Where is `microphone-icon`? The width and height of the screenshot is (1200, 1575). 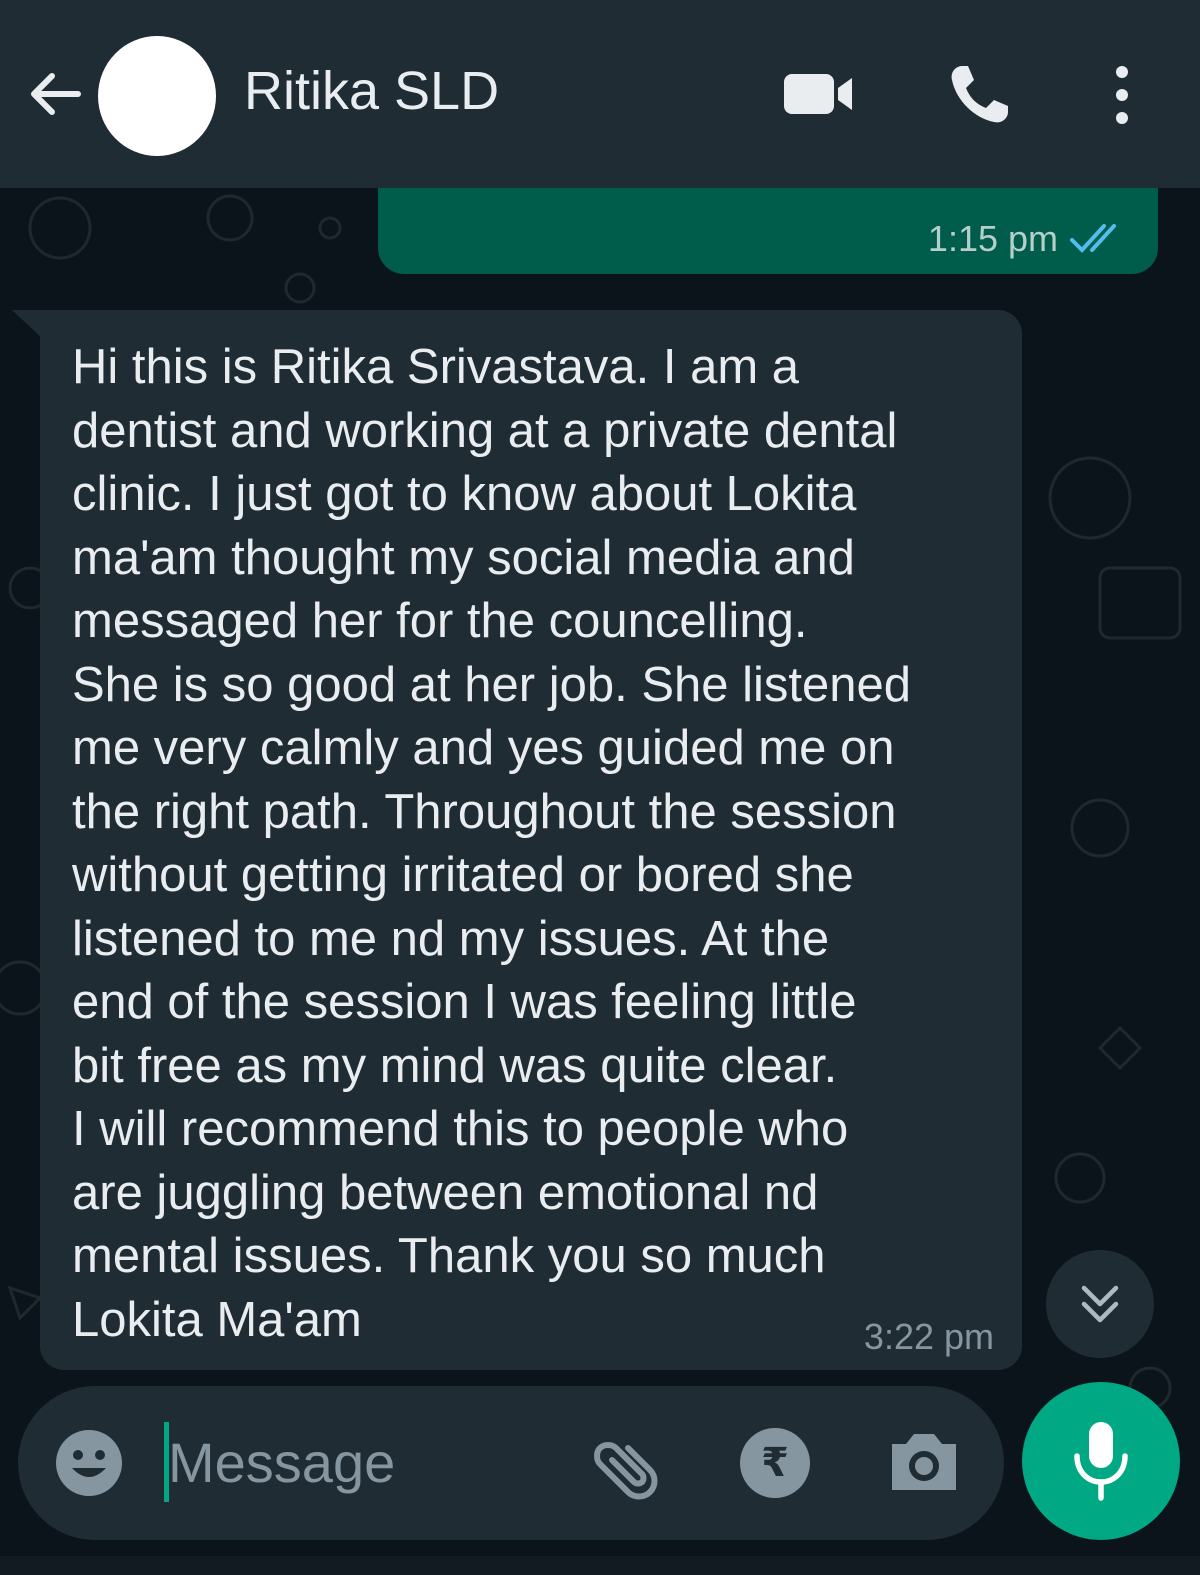 microphone-icon is located at coordinates (1101, 1461).